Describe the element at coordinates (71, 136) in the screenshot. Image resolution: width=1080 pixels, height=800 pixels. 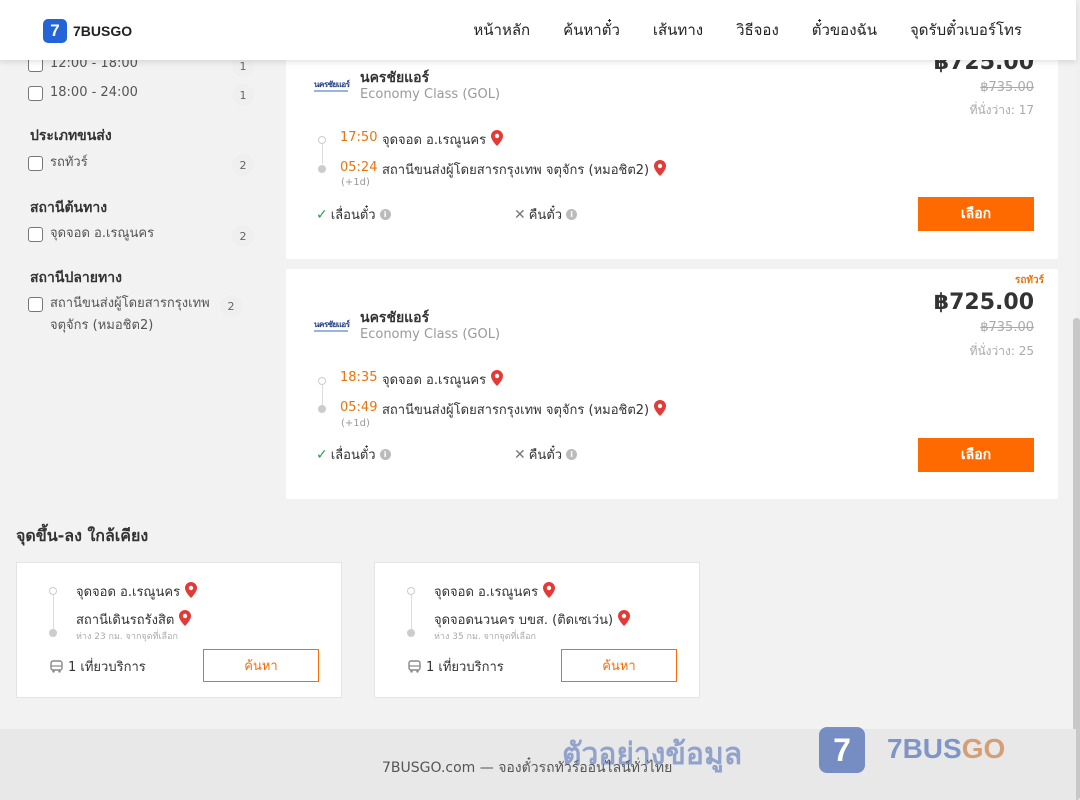
I see `vehicle-type-title: ประเภทขนส่ง` at that location.